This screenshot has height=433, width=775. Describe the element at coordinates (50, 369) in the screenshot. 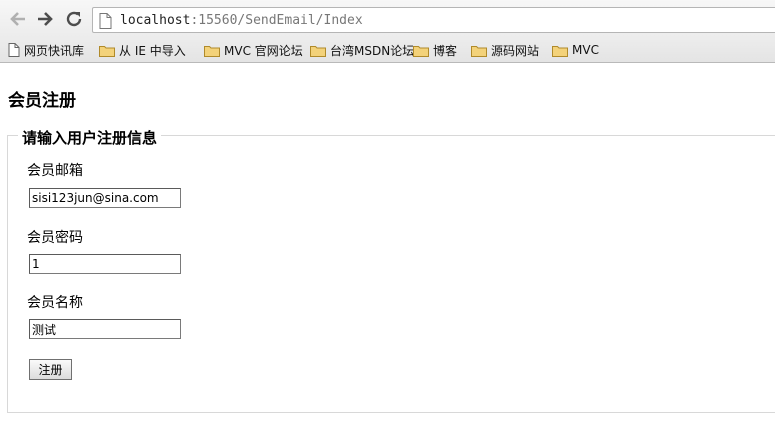

I see `register-button: 注册` at that location.